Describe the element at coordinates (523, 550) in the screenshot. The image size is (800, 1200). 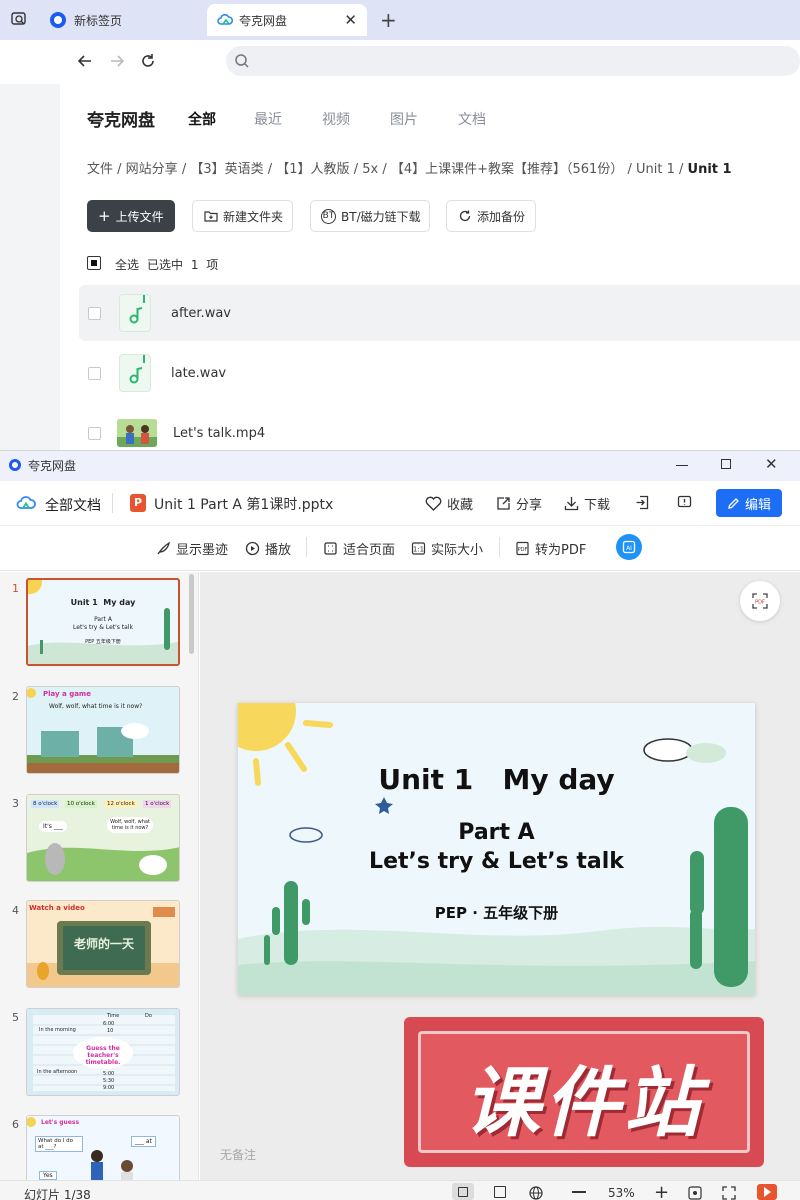
I see `svg-text: PDF` at that location.